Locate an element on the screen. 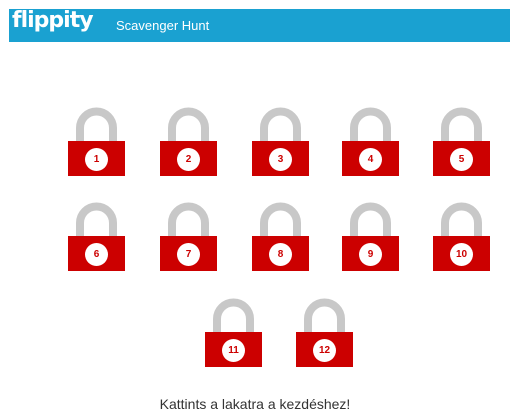 The width and height of the screenshot is (510, 412). padlock-number: 1 is located at coordinates (96, 159).